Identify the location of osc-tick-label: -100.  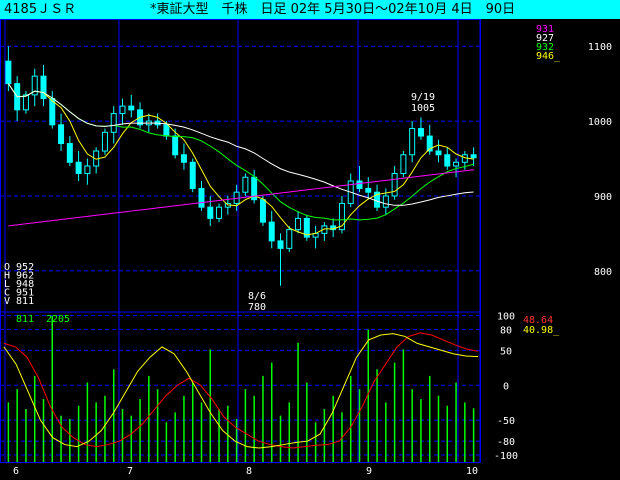
(506, 456).